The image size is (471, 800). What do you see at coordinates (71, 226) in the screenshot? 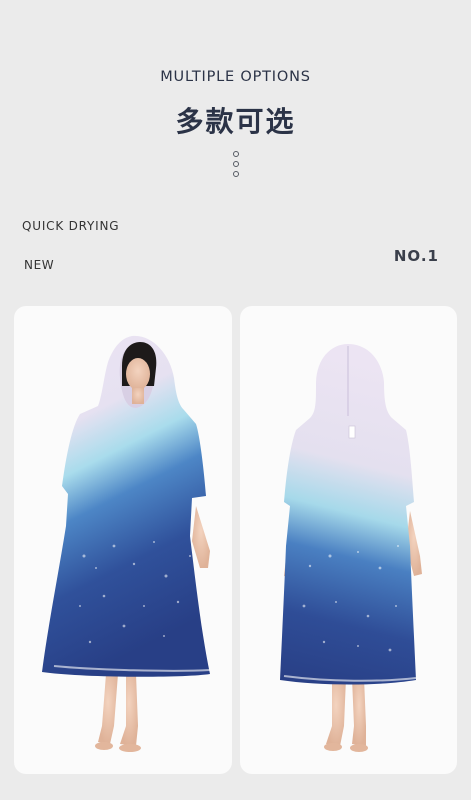
I see `quick-drying-label: QUICK DRYING` at bounding box center [71, 226].